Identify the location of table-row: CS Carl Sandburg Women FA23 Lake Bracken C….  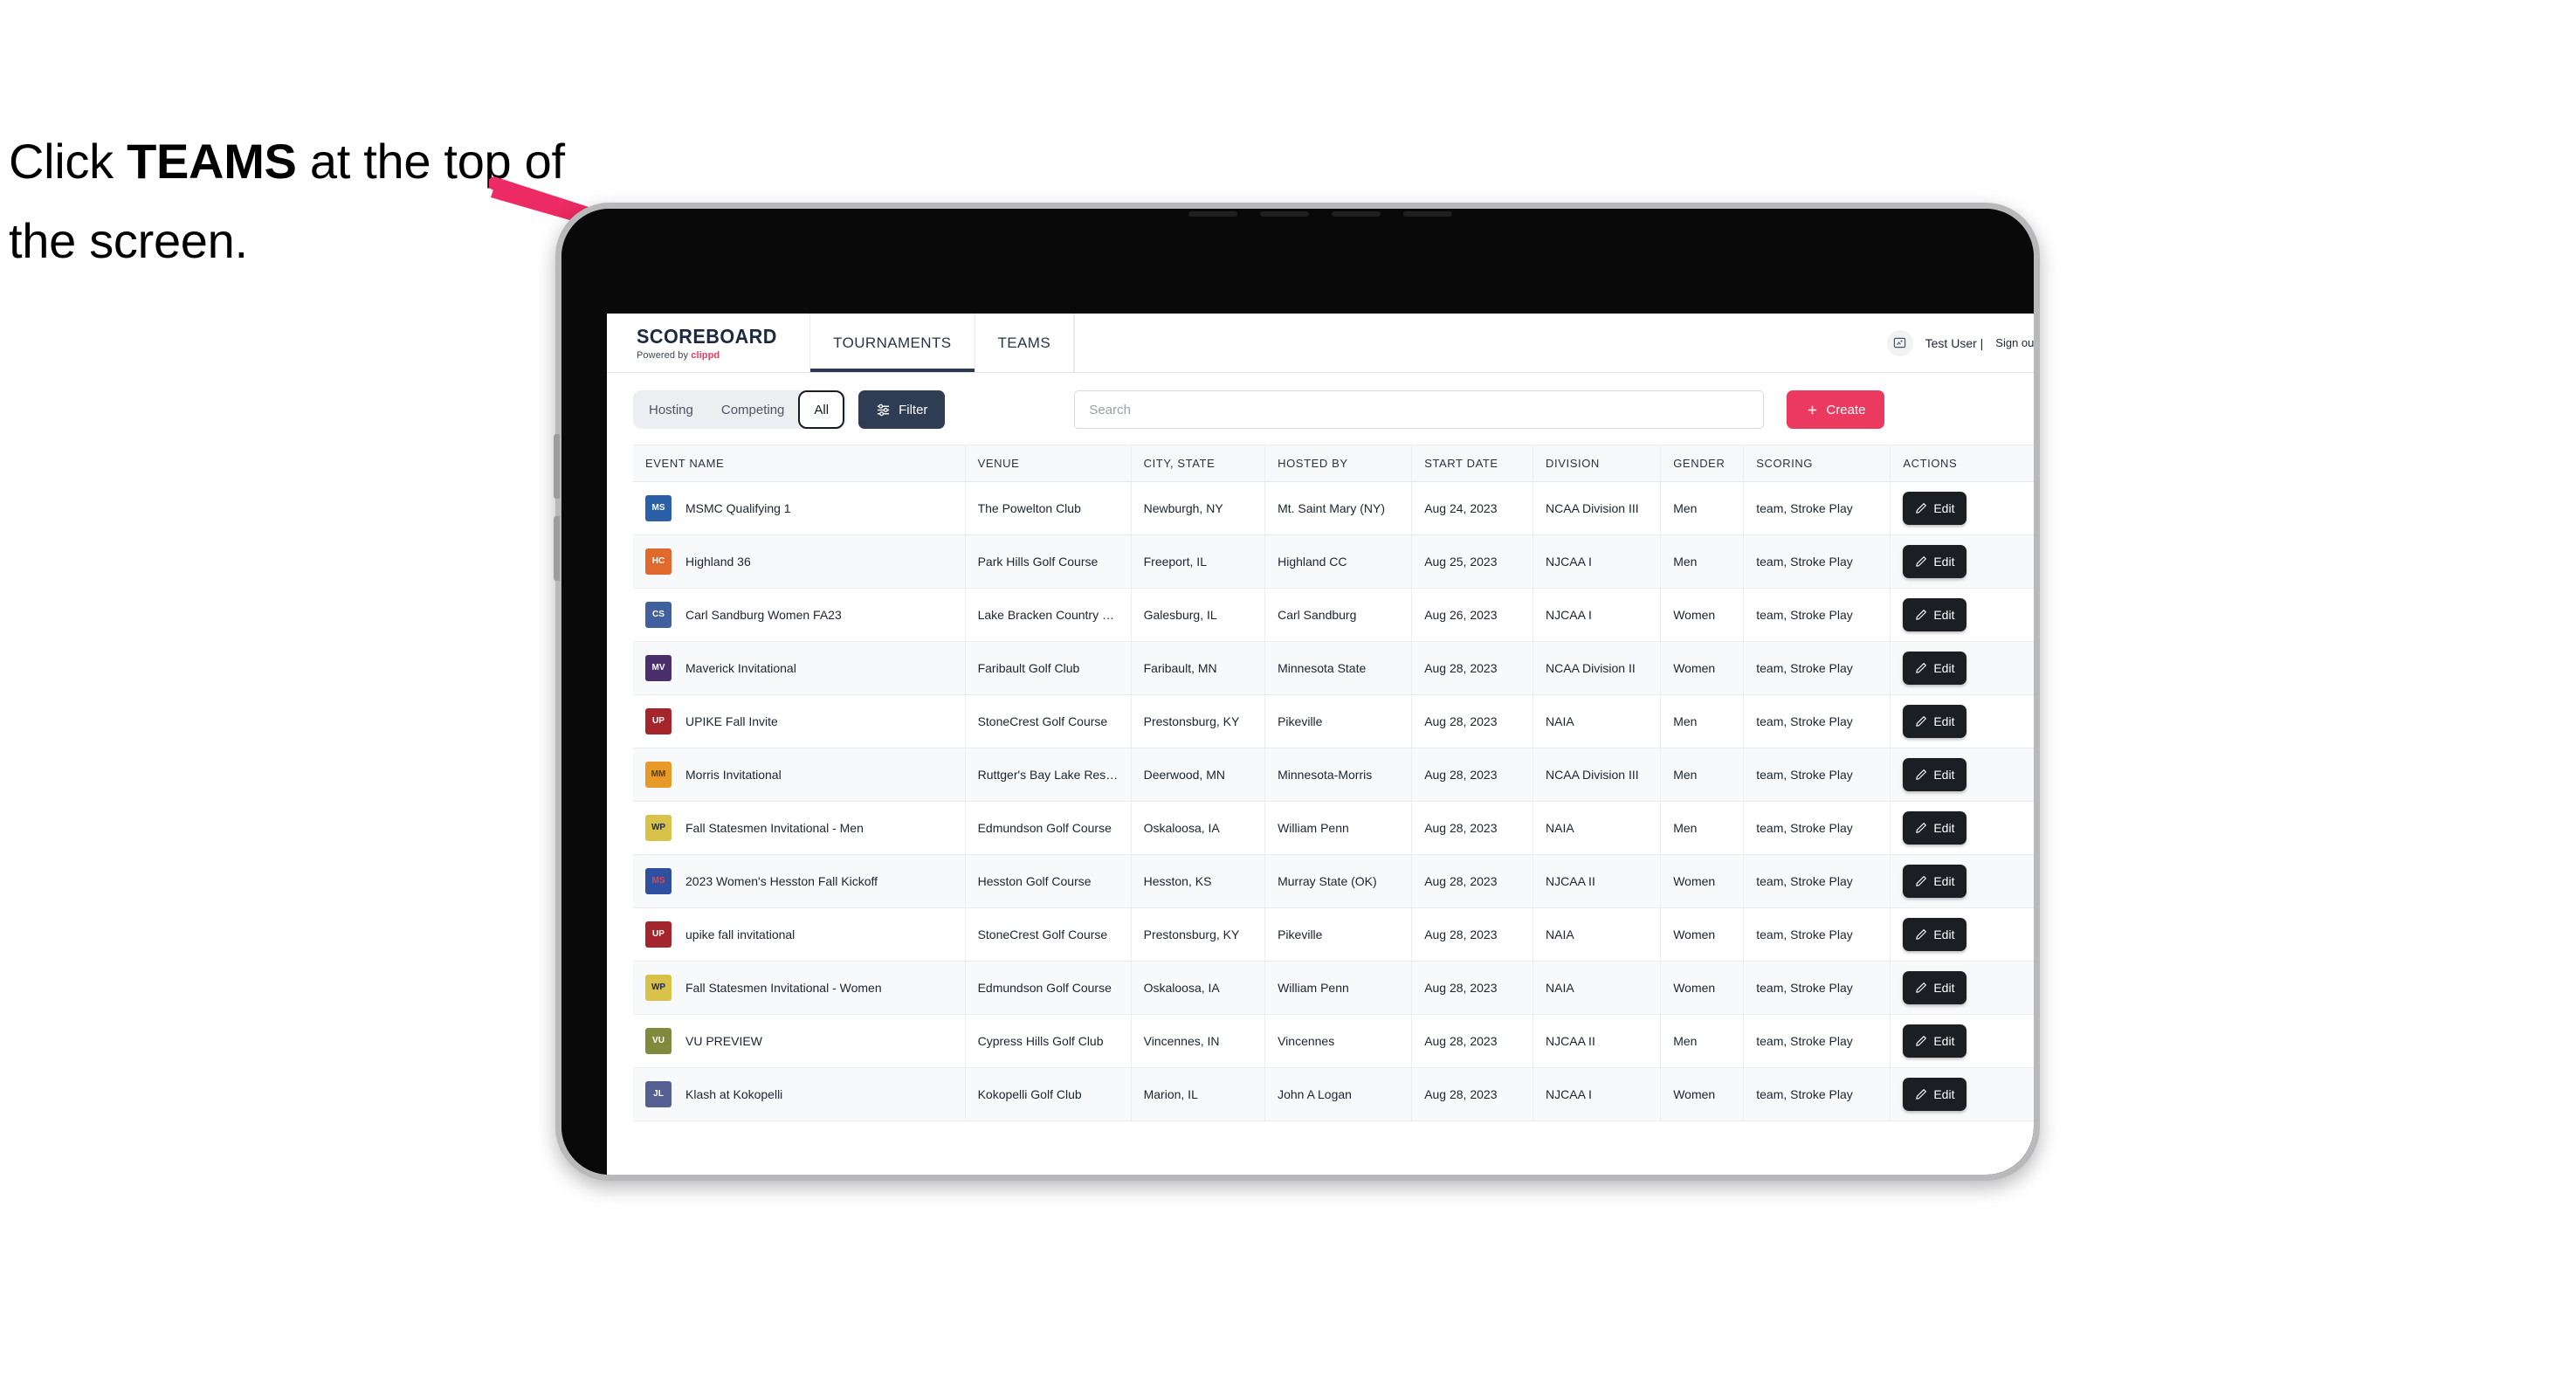
(1333, 615).